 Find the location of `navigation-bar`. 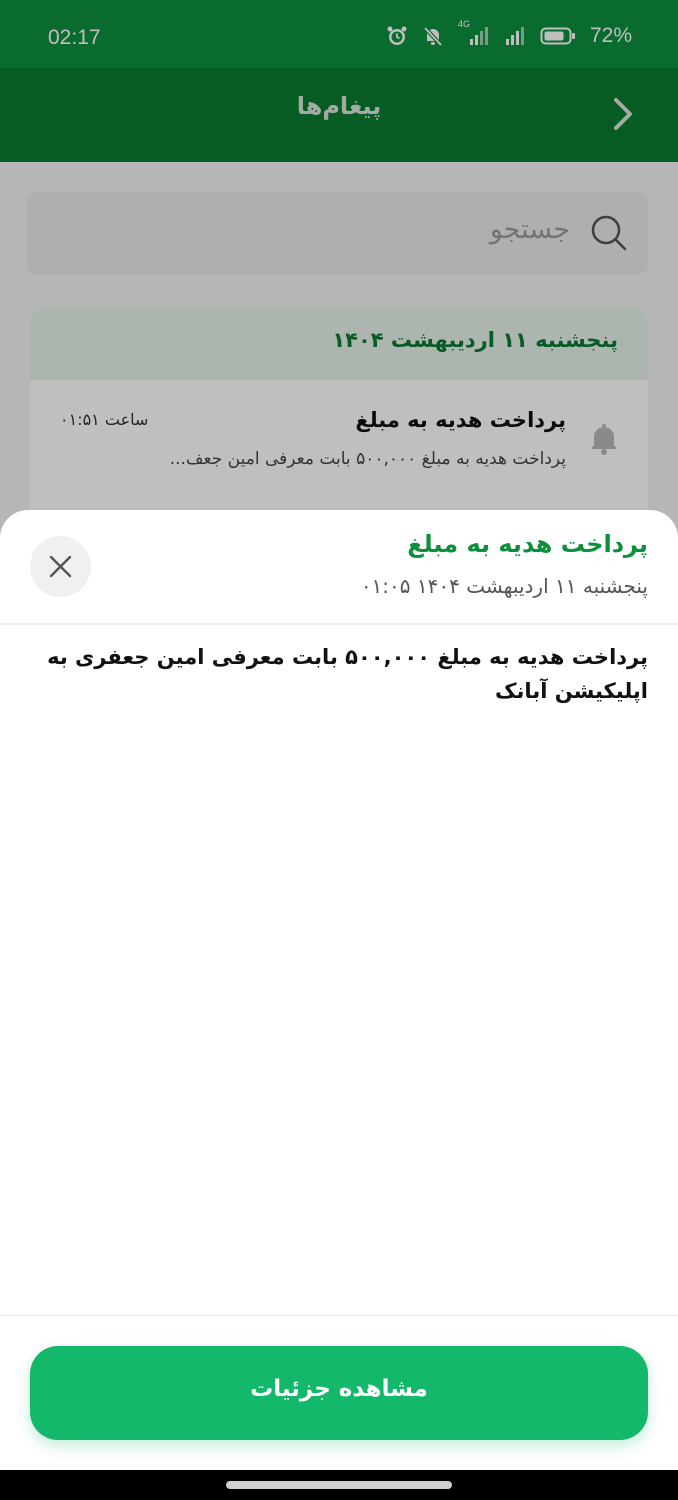

navigation-bar is located at coordinates (339, 1485).